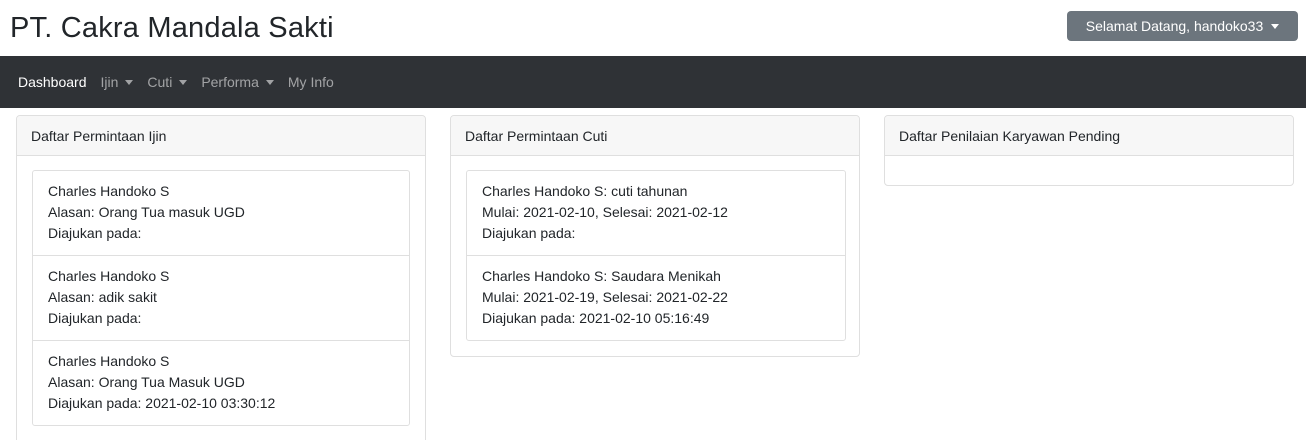 This screenshot has width=1306, height=440. I want to click on nav-ijin-label: Ijin, so click(109, 82).